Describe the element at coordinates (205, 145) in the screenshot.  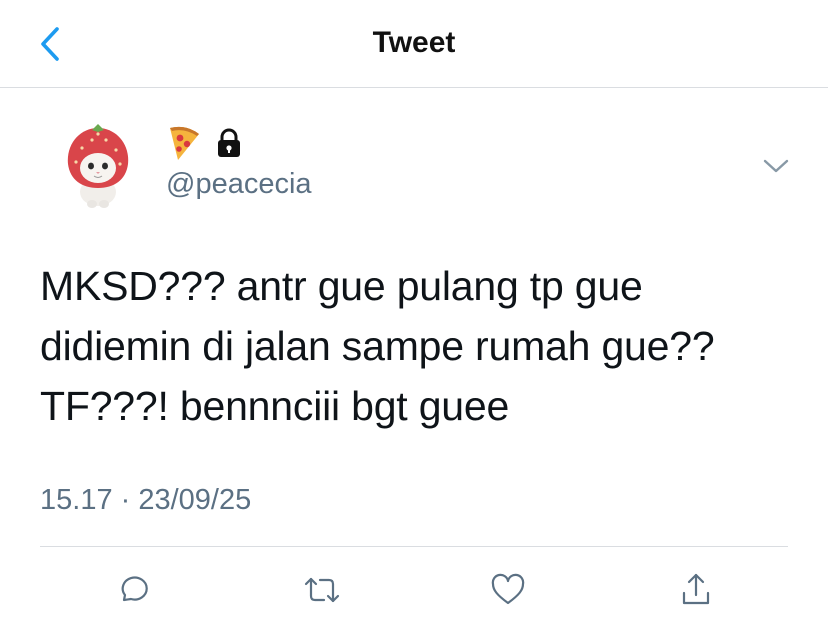
I see `author-name-row` at that location.